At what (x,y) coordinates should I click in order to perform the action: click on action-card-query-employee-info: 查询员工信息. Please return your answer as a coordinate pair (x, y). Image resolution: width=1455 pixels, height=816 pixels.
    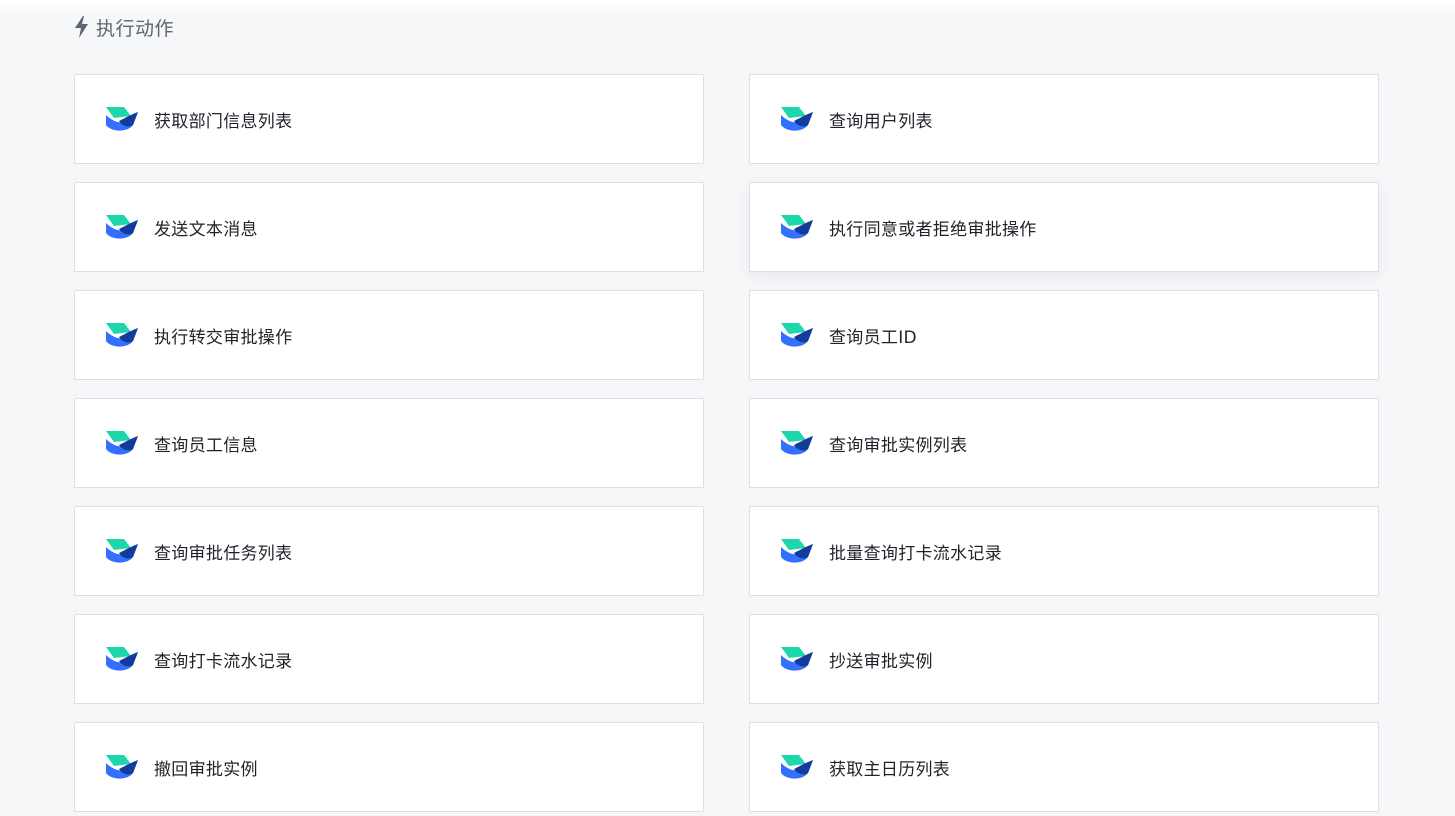
    Looking at the image, I should click on (389, 443).